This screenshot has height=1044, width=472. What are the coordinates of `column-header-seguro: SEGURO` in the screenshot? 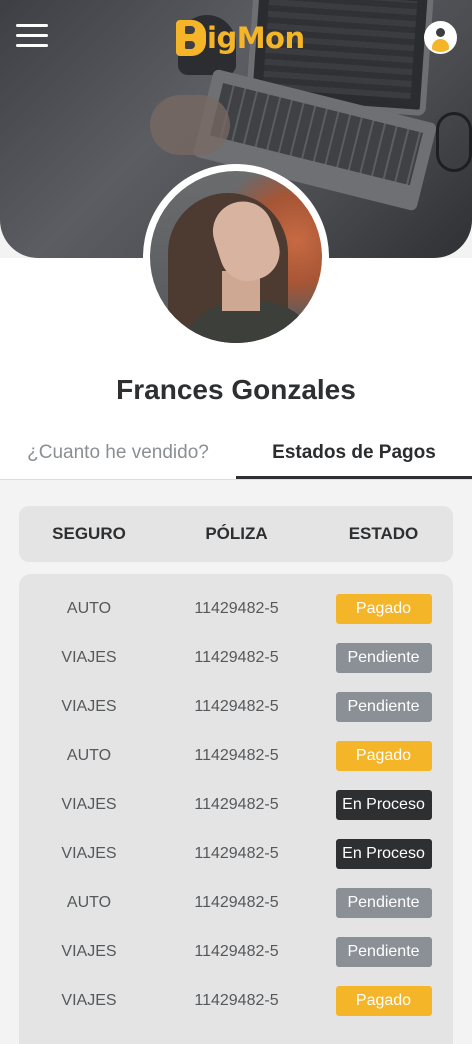 It's located at (89, 533).